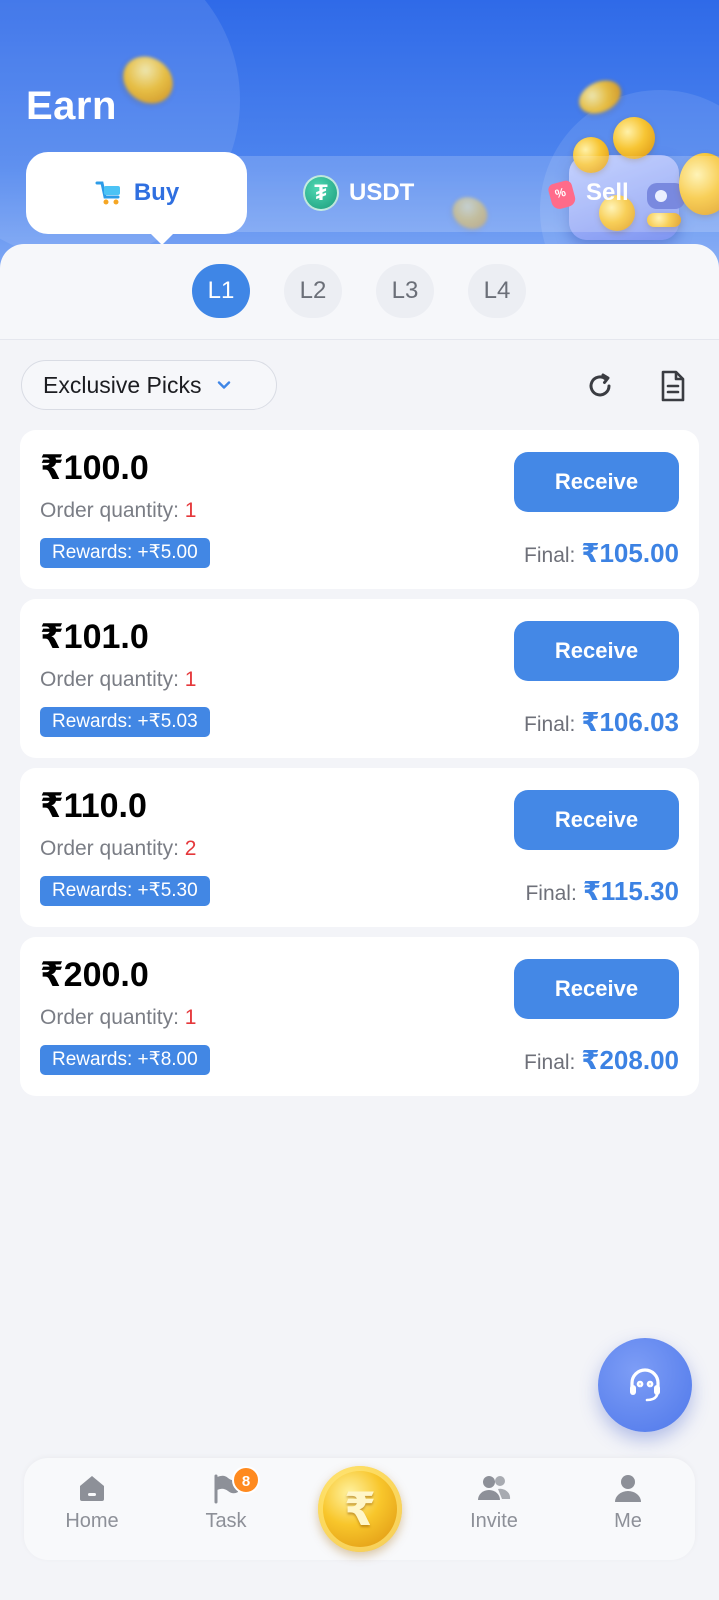  Describe the element at coordinates (382, 192) in the screenshot. I see `tab-usdt-label: USDT` at that location.